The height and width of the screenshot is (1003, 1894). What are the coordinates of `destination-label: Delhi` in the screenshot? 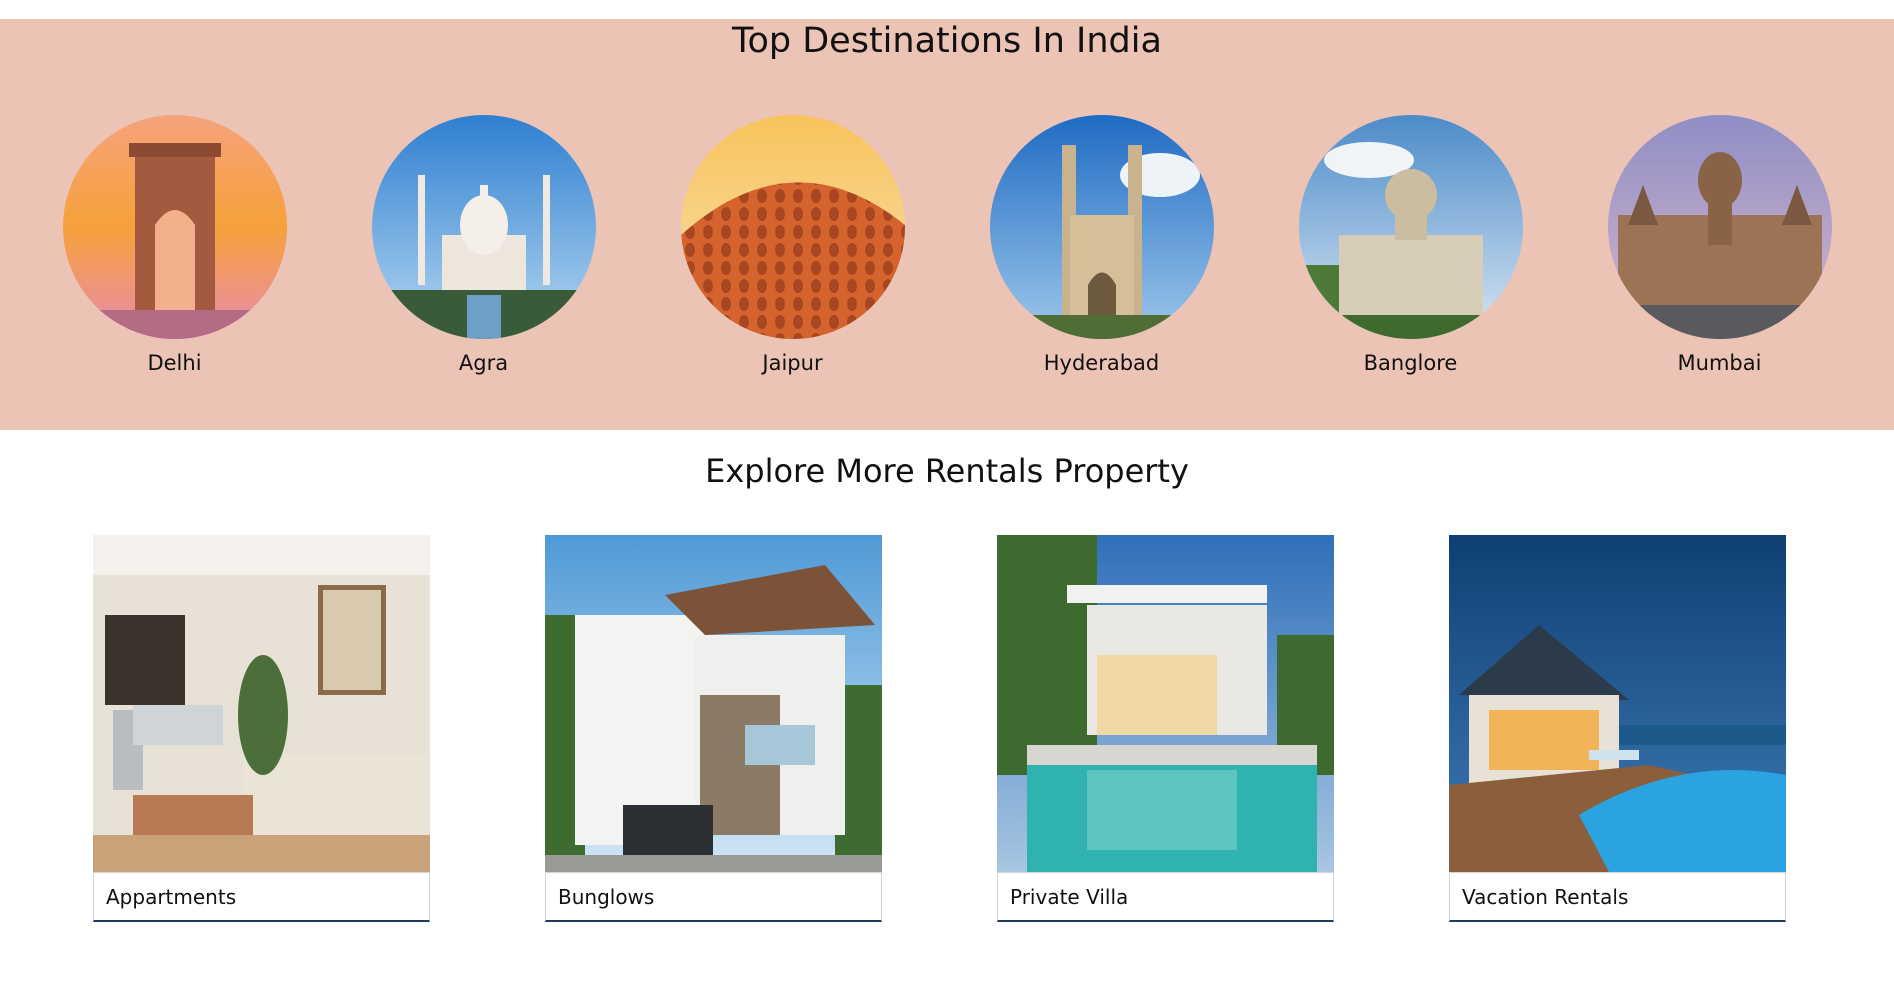 It's located at (174, 363).